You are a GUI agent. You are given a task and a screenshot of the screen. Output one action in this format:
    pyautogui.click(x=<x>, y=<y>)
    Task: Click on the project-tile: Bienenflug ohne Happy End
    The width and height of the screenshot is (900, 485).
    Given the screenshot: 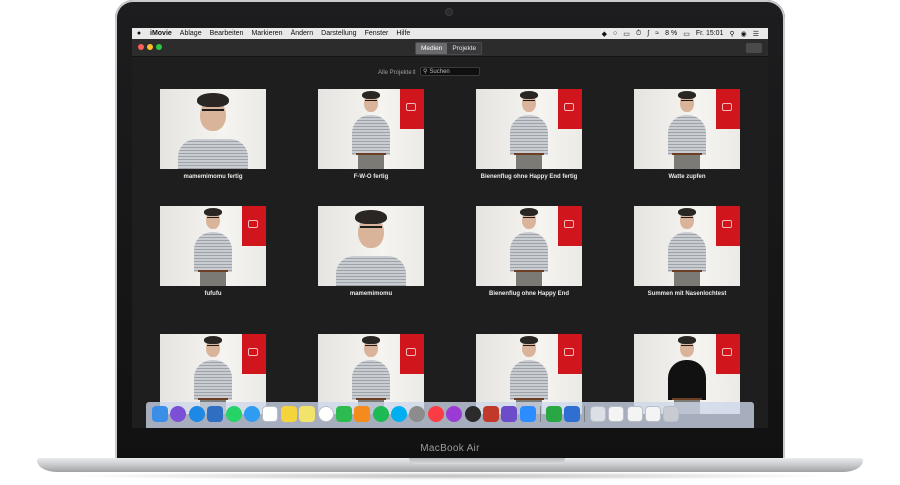 What is the action you would take?
    pyautogui.click(x=529, y=251)
    